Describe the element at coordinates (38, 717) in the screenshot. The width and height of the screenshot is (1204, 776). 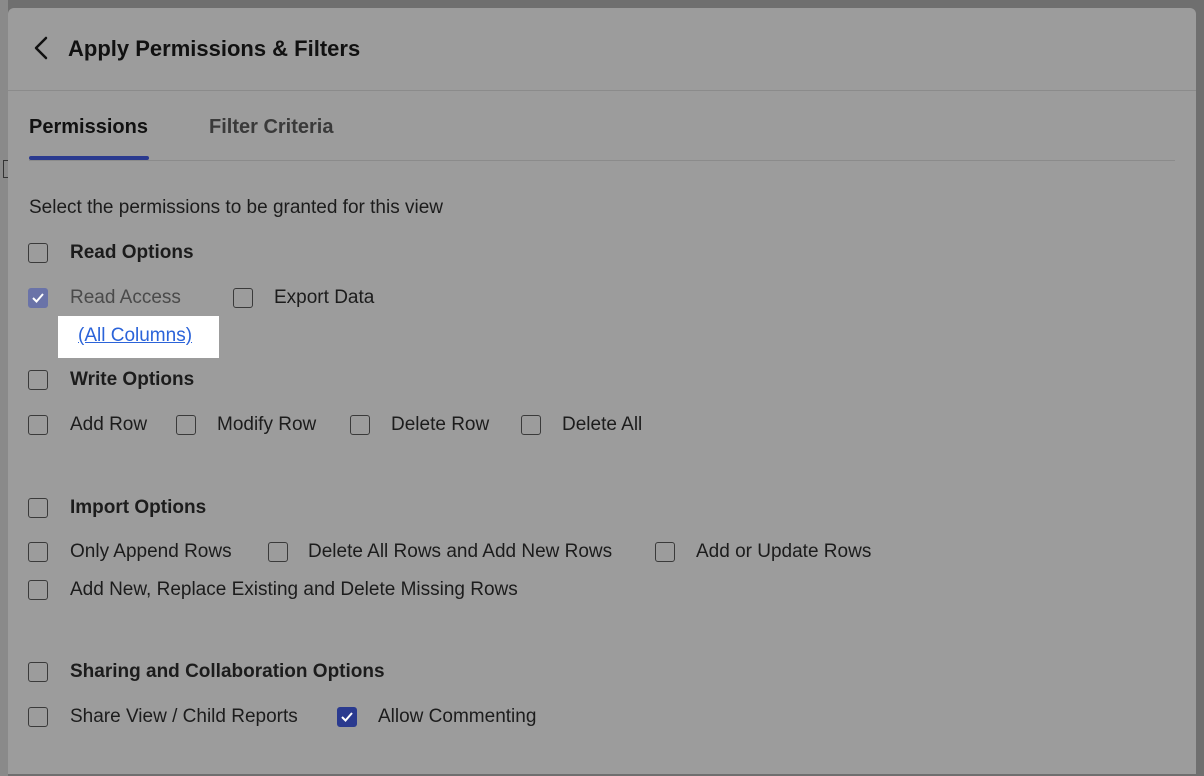
I see `share-view-checkbox` at that location.